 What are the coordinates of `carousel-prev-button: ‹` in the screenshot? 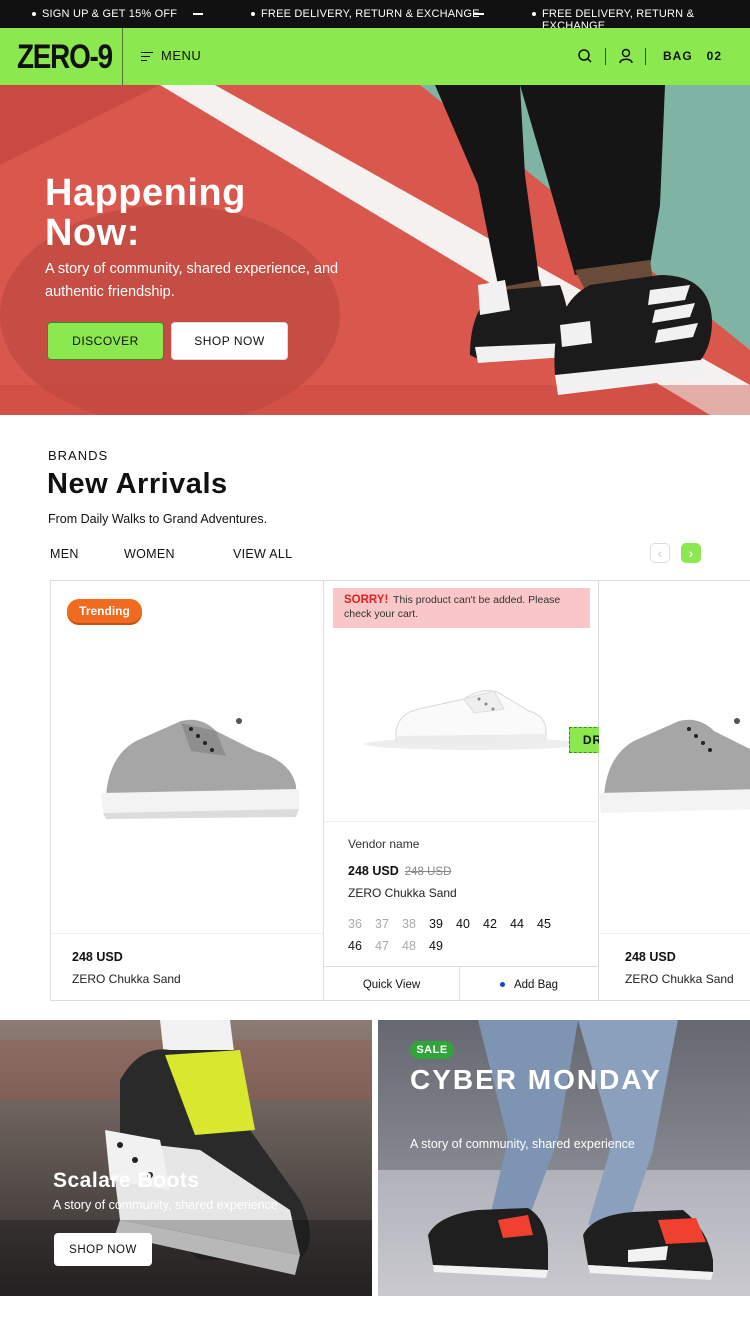 It's located at (660, 553).